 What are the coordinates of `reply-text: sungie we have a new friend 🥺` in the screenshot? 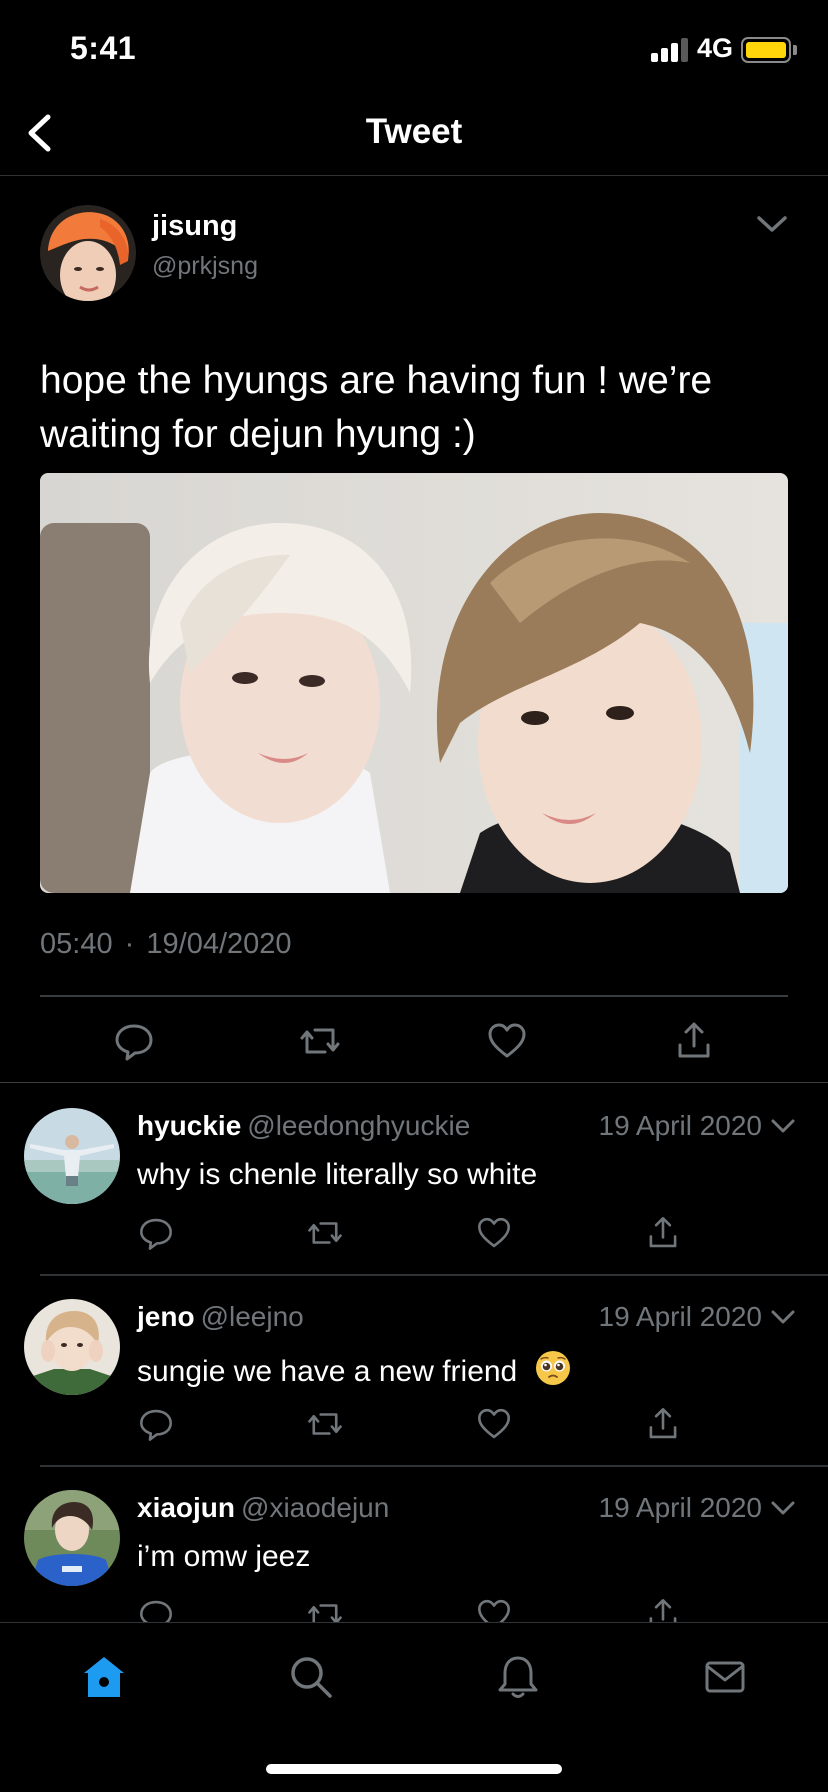 It's located at (354, 1369).